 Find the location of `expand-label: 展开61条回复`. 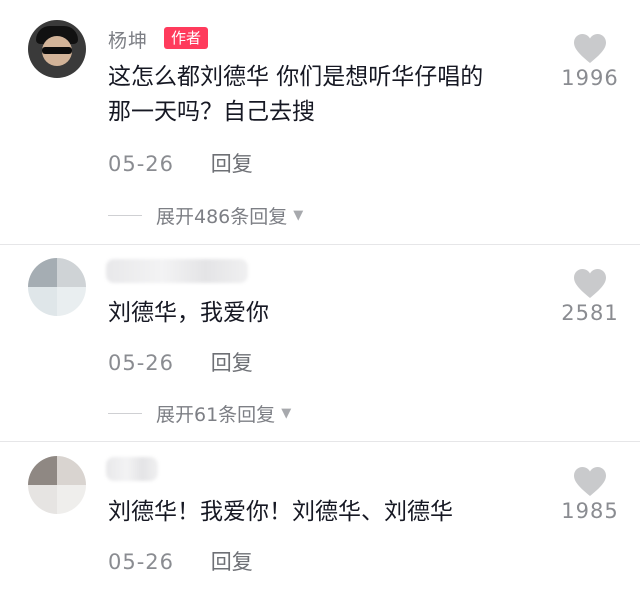

expand-label: 展开61条回复 is located at coordinates (216, 415).